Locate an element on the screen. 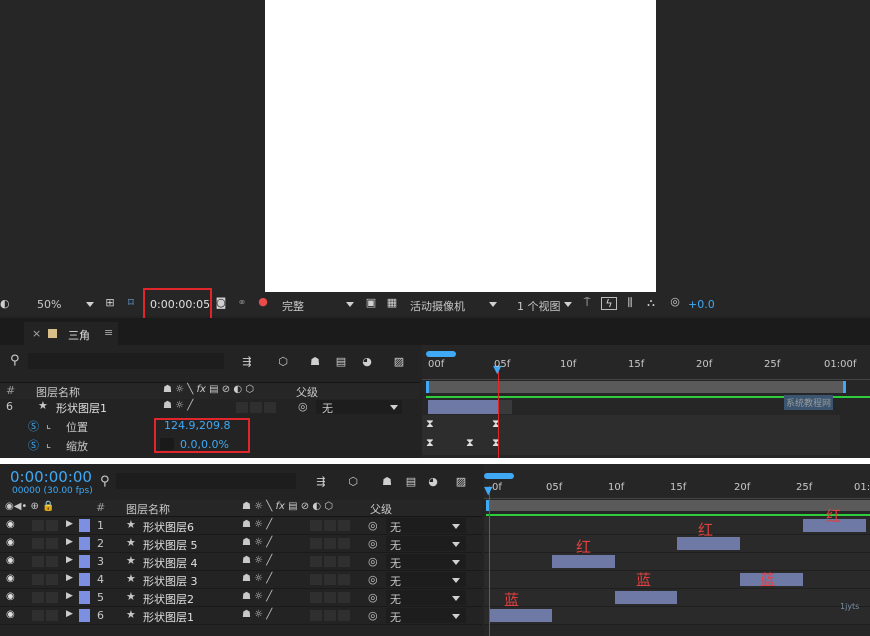  camera-dropdown-icon is located at coordinates (493, 304).